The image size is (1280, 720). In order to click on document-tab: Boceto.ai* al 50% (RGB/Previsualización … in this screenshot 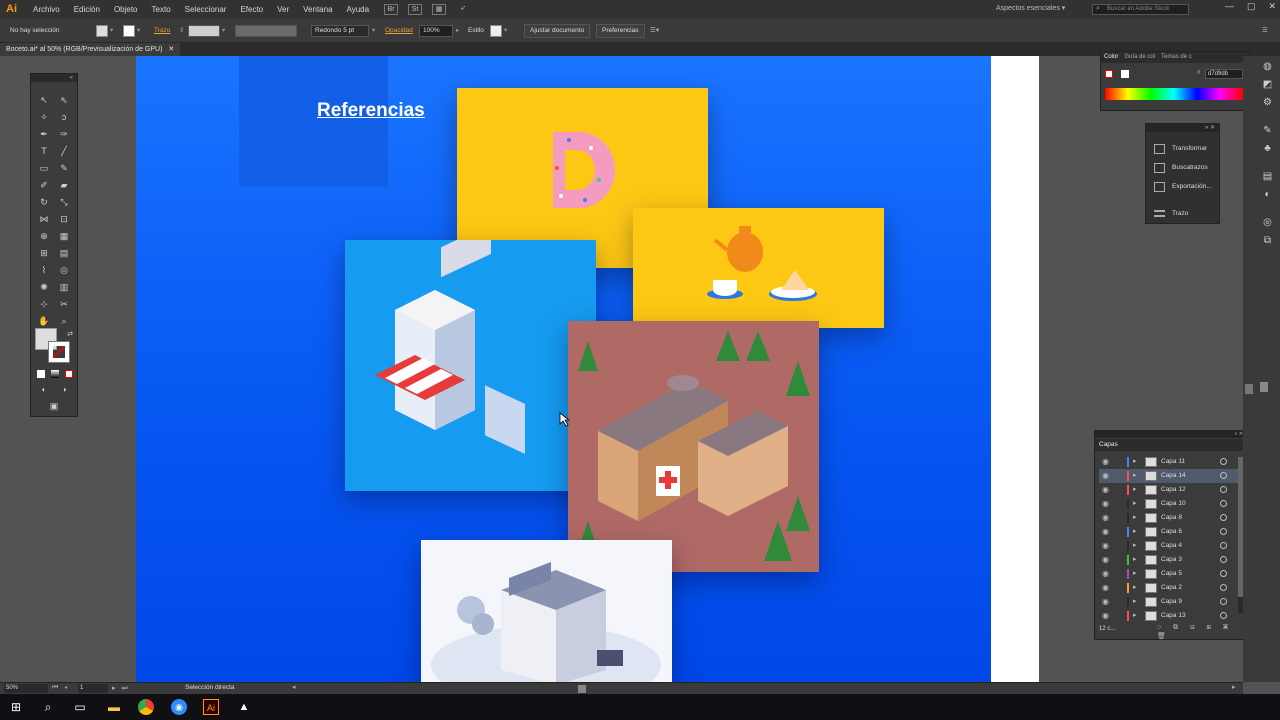, I will do `click(90, 49)`.